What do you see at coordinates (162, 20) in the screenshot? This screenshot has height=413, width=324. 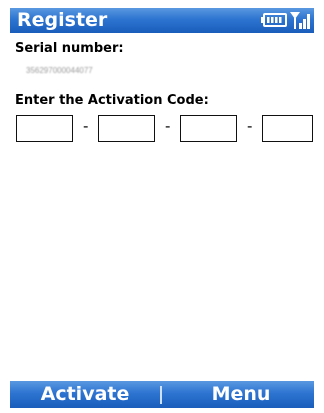 I see `title-bar: Register` at bounding box center [162, 20].